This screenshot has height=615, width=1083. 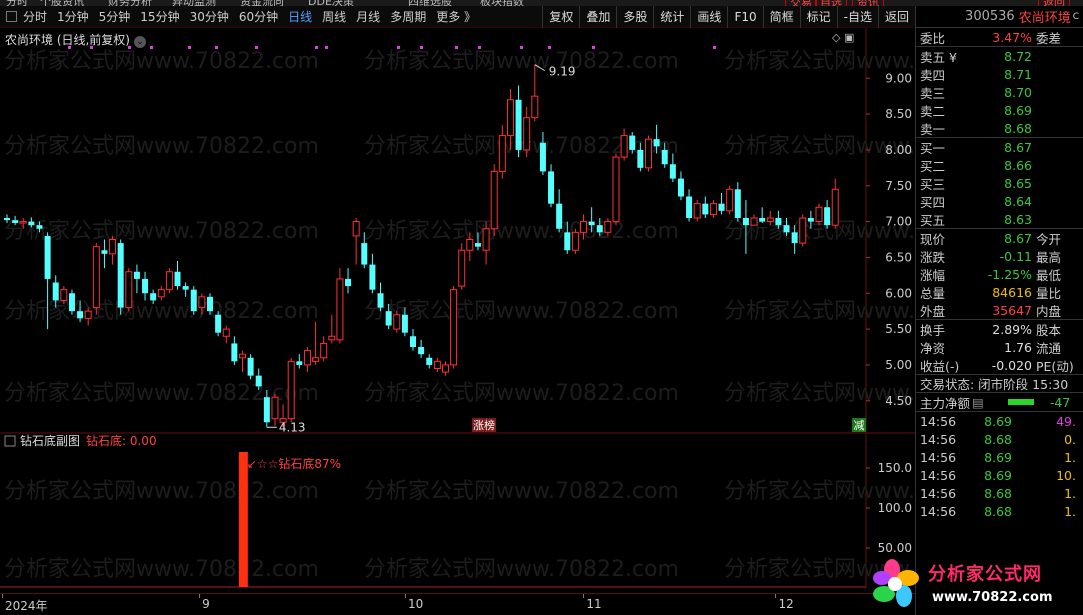 What do you see at coordinates (334, 16) in the screenshot?
I see `period-tab: 周线` at bounding box center [334, 16].